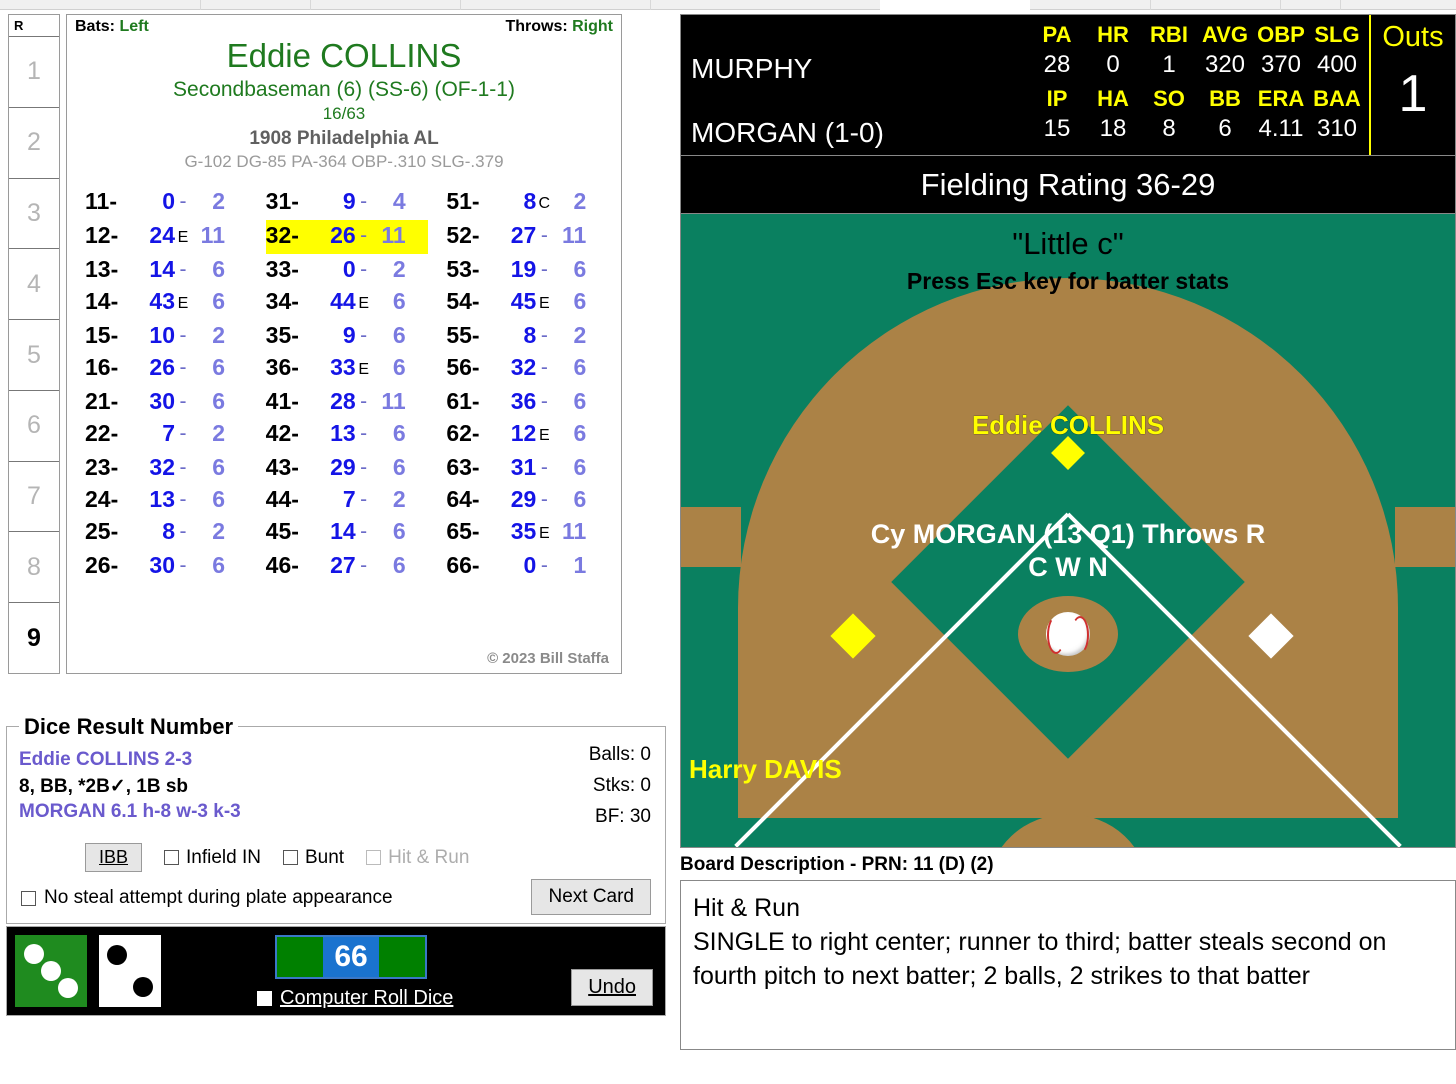 This screenshot has height=1084, width=1456. I want to click on checkbox-box, so click(264, 998).